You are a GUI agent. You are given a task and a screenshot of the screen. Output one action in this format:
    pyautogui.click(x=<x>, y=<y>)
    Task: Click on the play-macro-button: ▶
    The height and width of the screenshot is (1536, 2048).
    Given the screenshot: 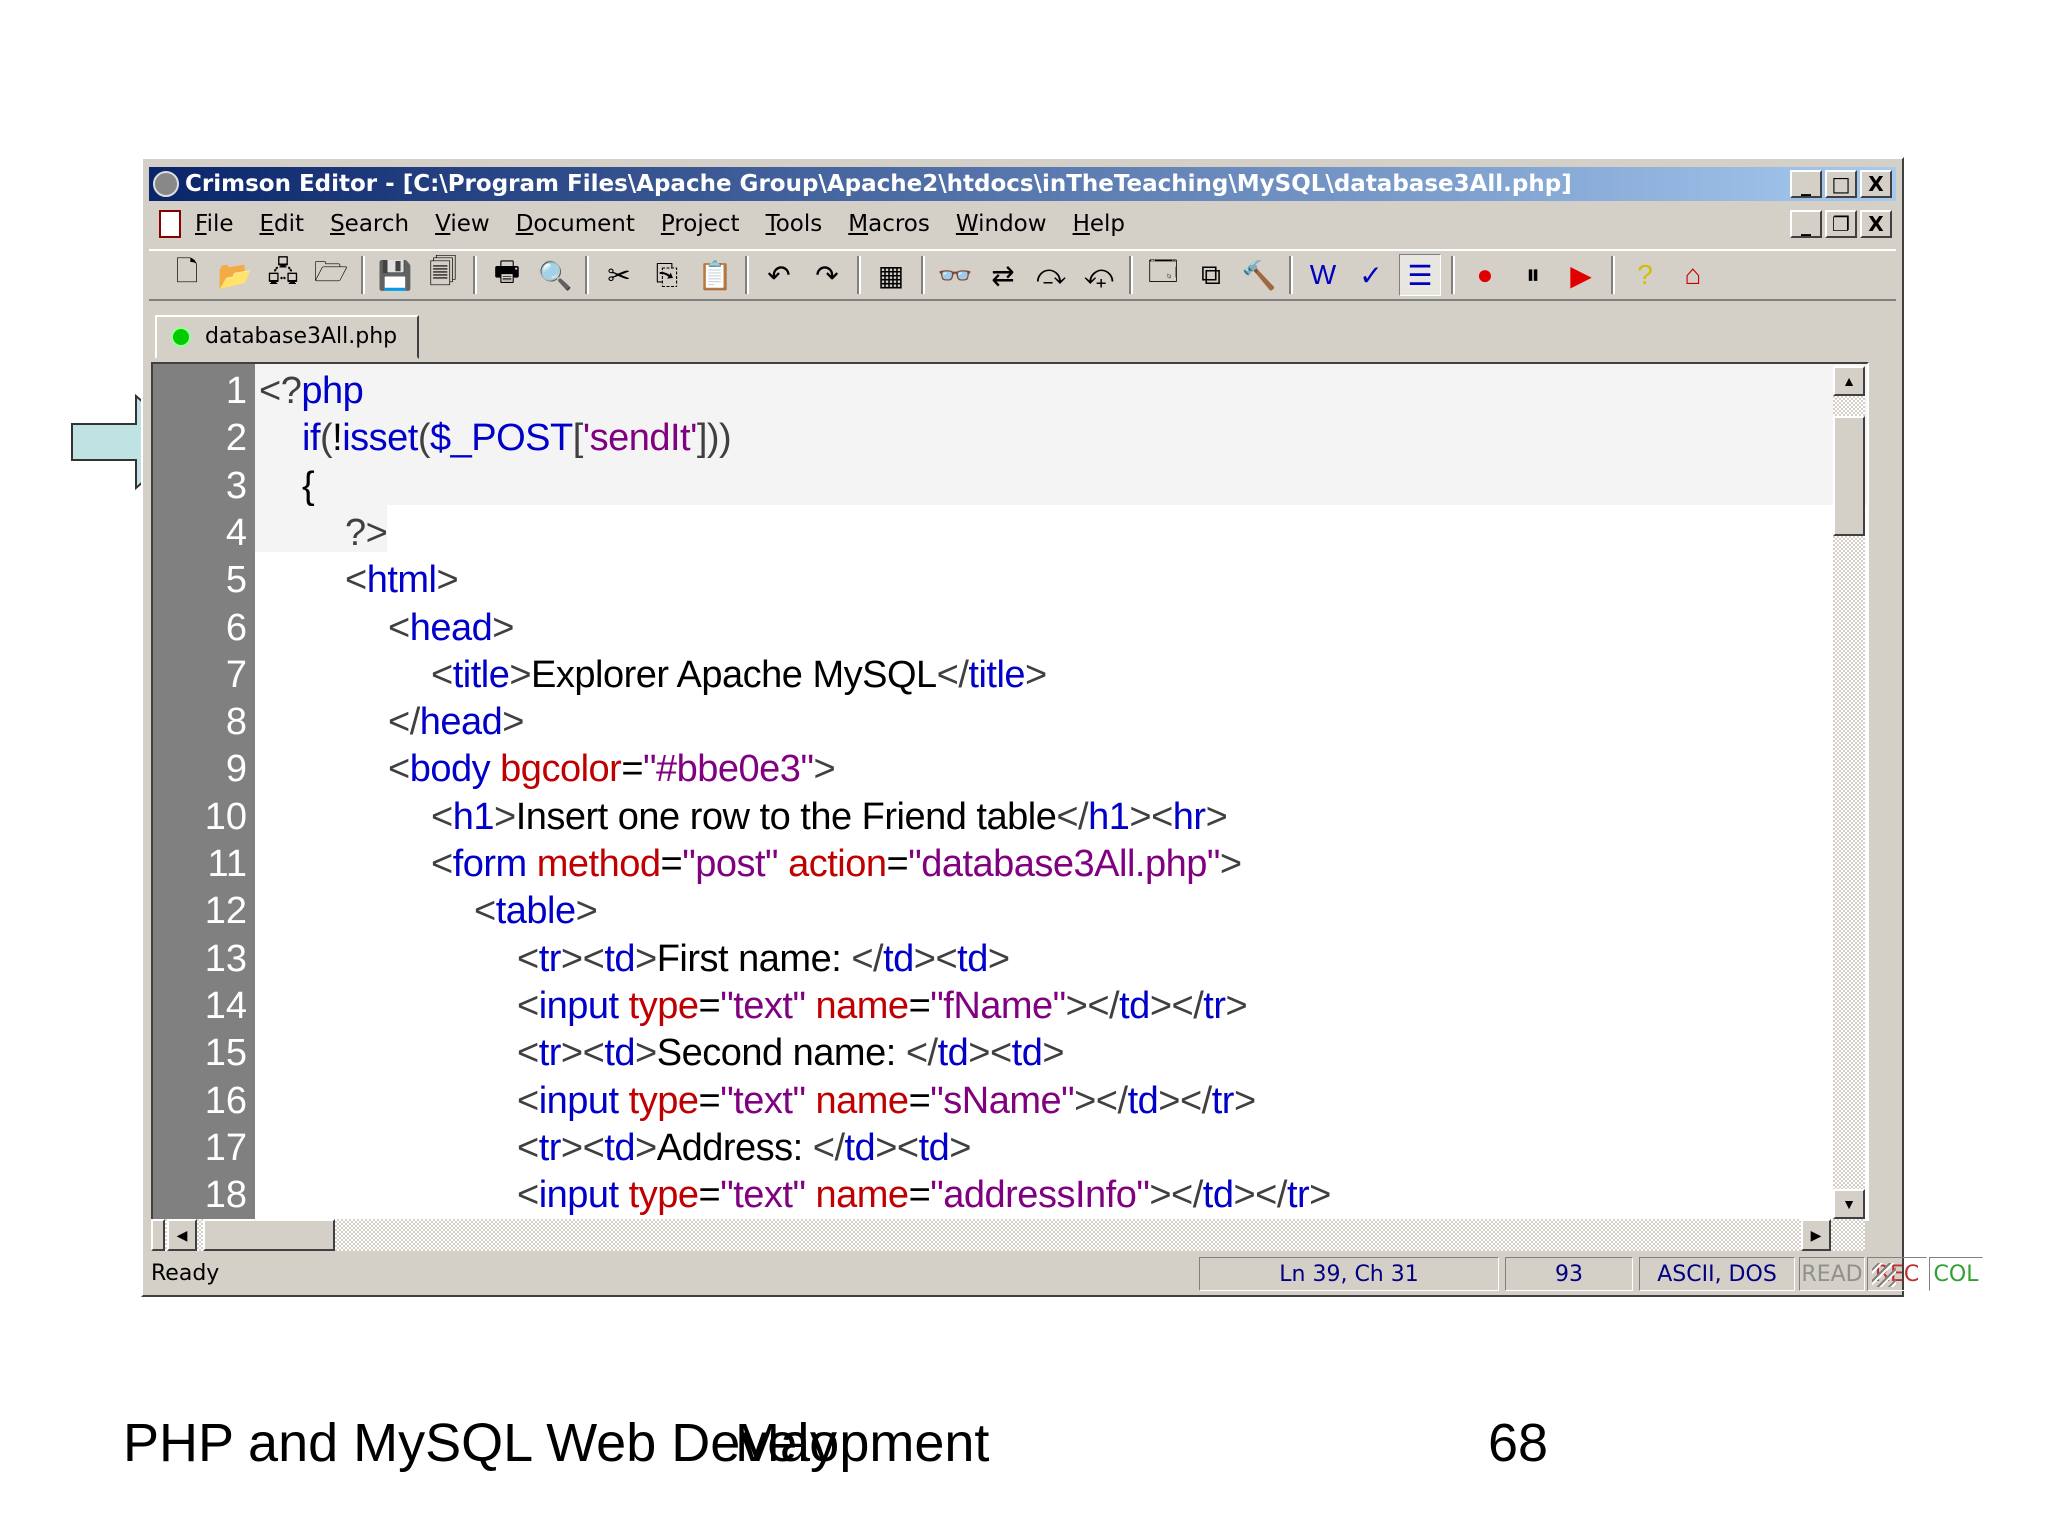 What is the action you would take?
    pyautogui.click(x=1581, y=275)
    